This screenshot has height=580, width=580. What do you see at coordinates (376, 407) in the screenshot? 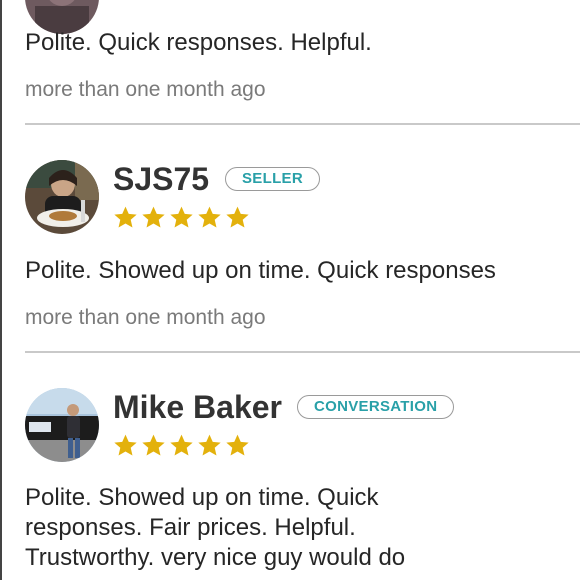
I see `conversation-badge: CONVERSATION` at bounding box center [376, 407].